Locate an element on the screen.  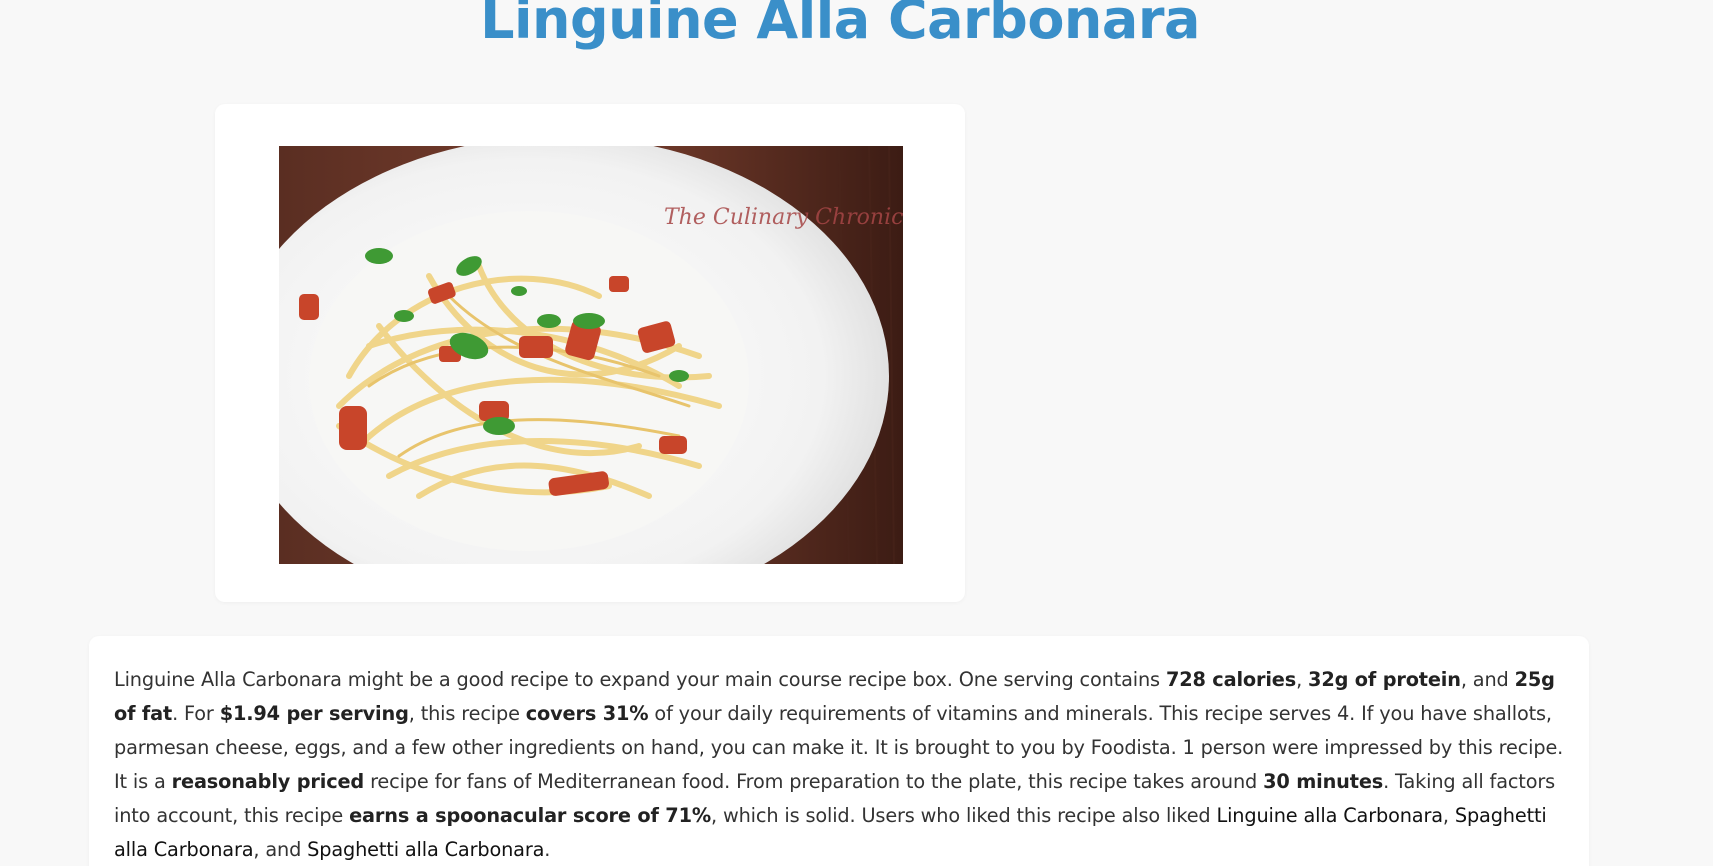
recipe-title: Linguine Alla Carbonara is located at coordinates (840, 25).